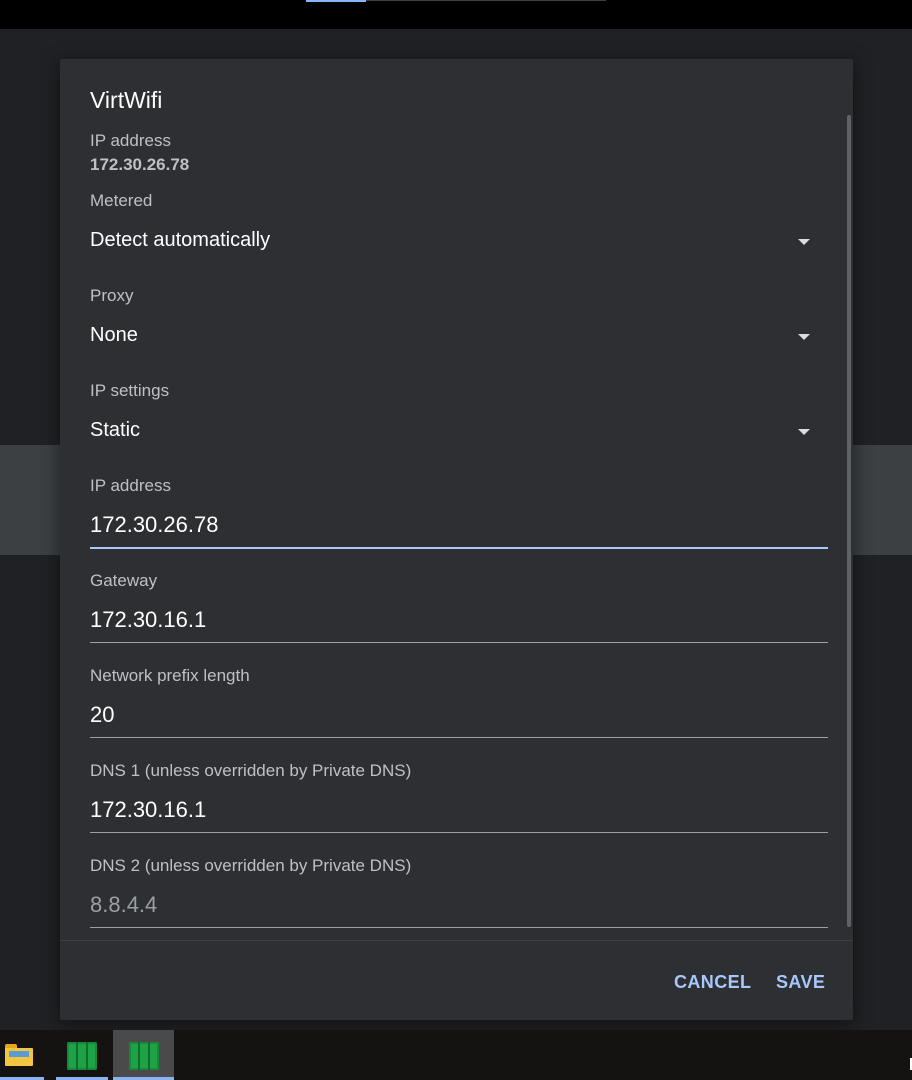 This screenshot has width=912, height=1080. I want to click on taskbar-item-file-explorer, so click(22, 1055).